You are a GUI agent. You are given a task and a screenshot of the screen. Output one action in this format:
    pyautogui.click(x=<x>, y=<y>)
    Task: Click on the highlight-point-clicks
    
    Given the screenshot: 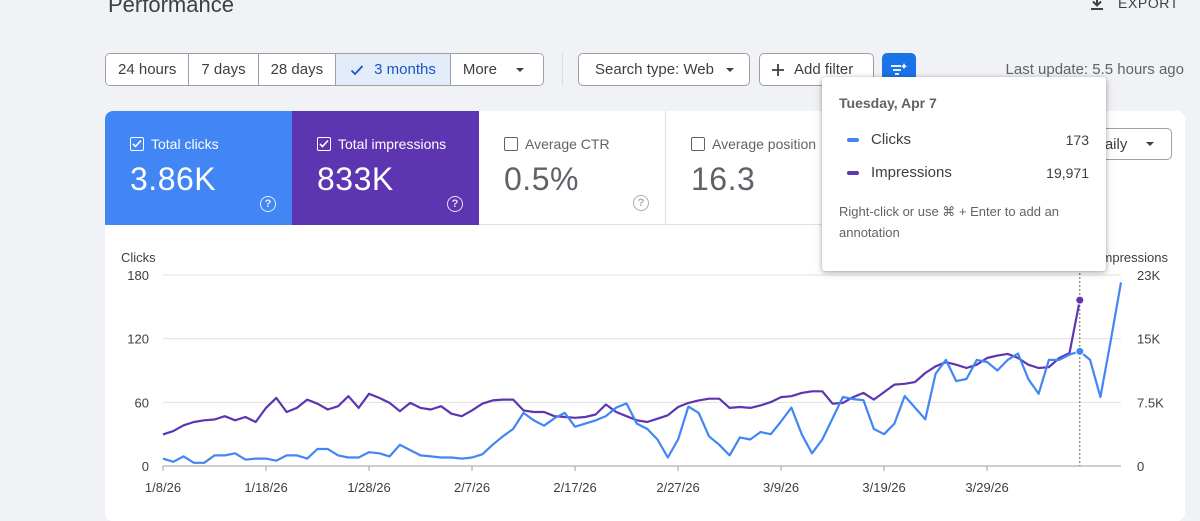 What is the action you would take?
    pyautogui.click(x=1080, y=351)
    